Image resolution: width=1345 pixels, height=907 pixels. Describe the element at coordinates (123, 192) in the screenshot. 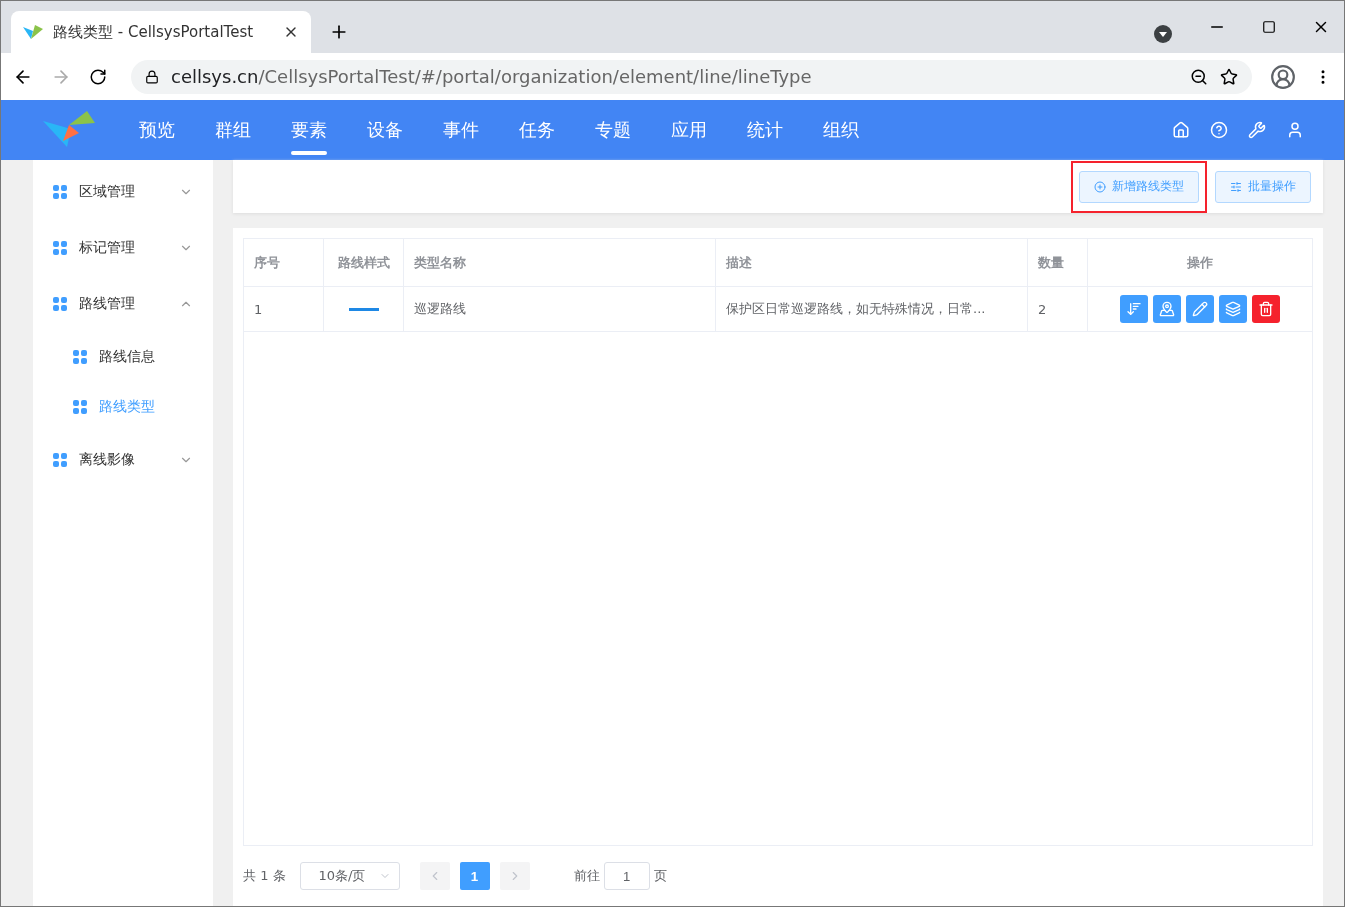

I see `sidebar-item: 区域管理` at that location.